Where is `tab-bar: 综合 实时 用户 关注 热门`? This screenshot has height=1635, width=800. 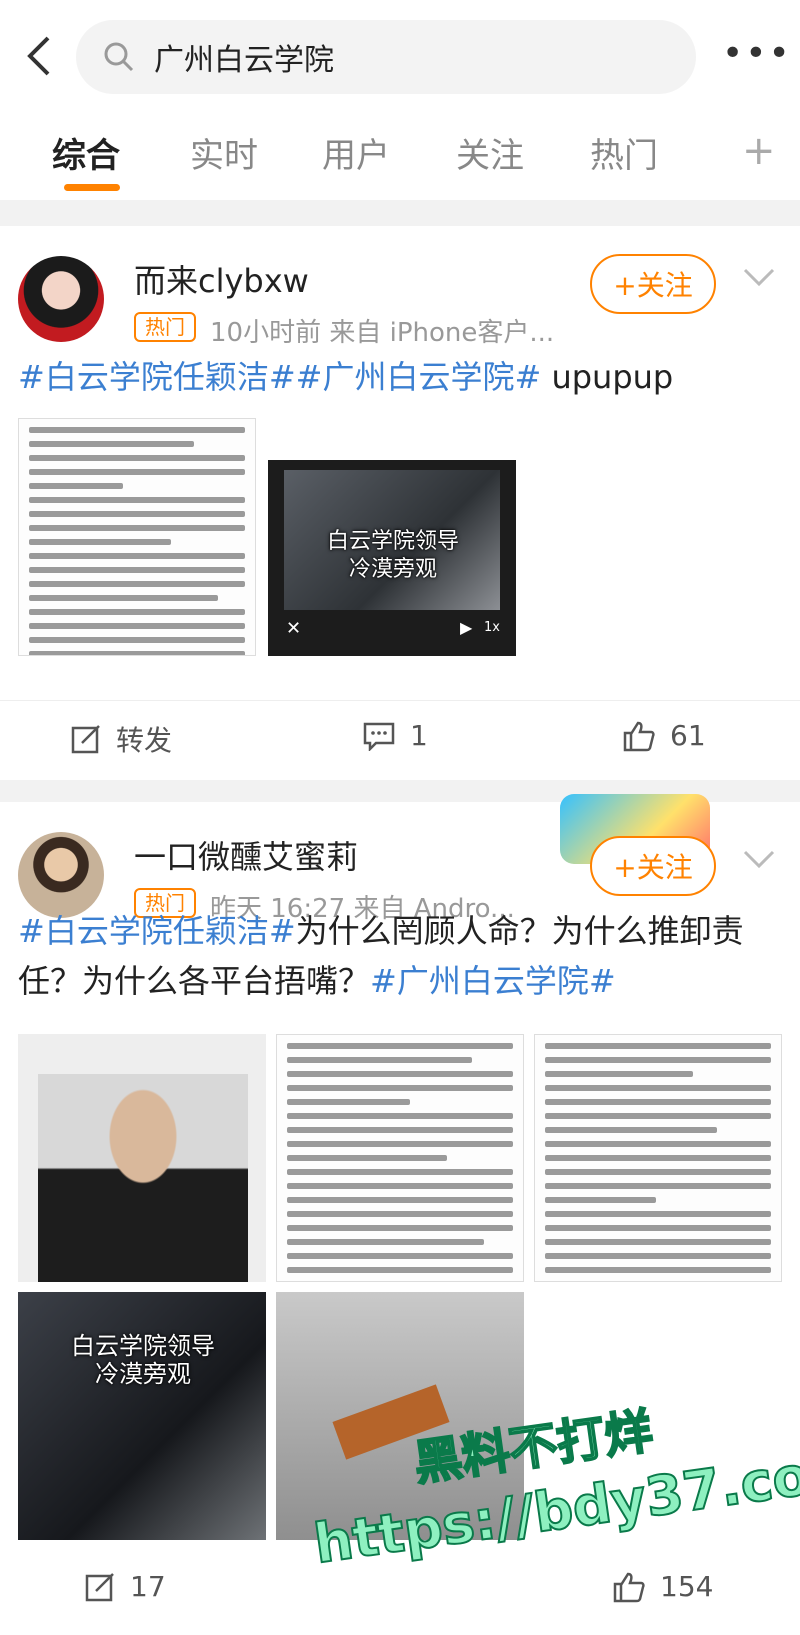
tab-bar: 综合 实时 用户 关注 热门 is located at coordinates (400, 158).